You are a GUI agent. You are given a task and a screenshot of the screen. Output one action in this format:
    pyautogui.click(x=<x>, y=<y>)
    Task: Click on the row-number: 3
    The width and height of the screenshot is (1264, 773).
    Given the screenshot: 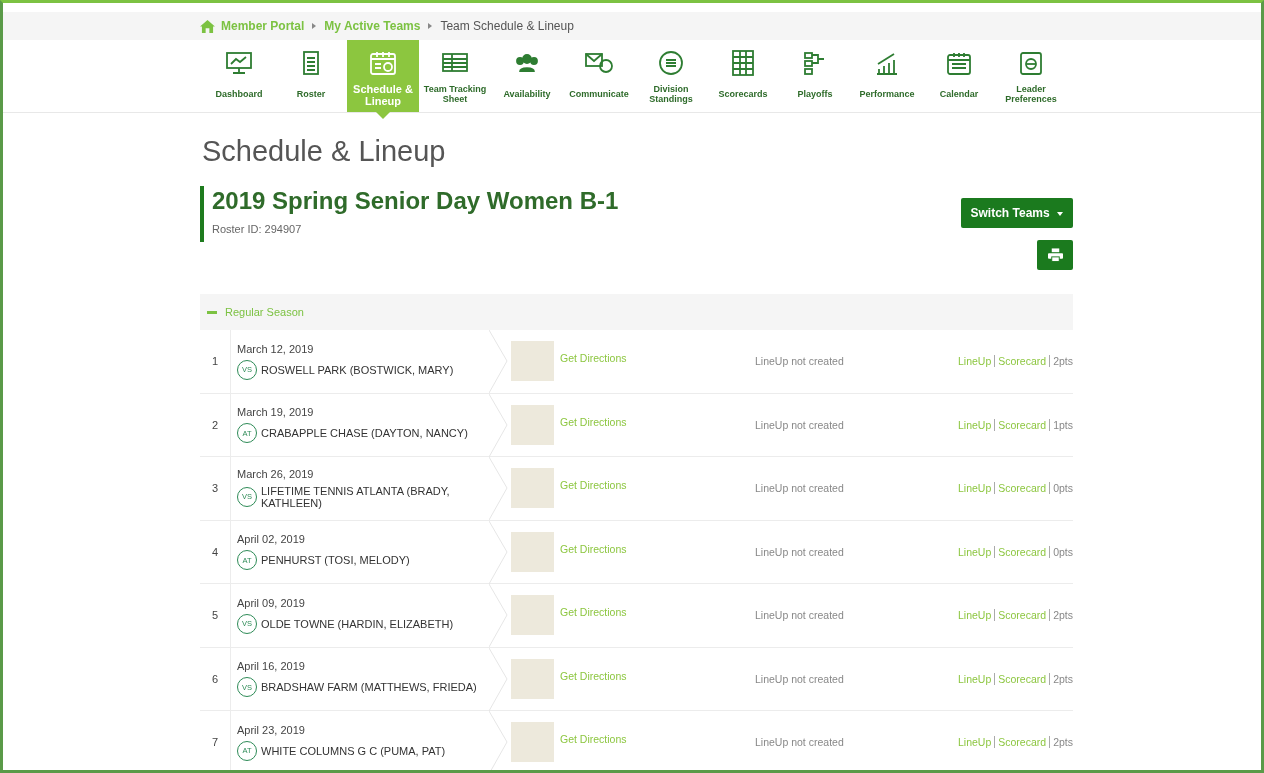 What is the action you would take?
    pyautogui.click(x=215, y=488)
    